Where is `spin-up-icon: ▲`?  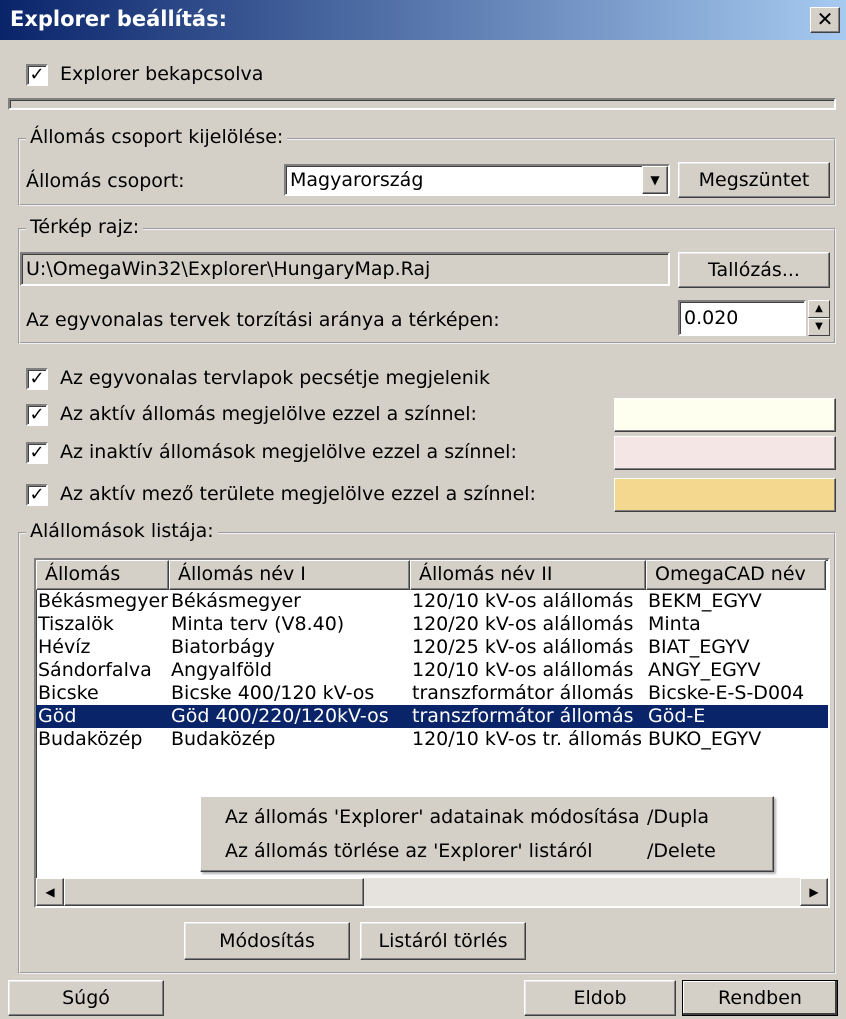 spin-up-icon: ▲ is located at coordinates (819, 309).